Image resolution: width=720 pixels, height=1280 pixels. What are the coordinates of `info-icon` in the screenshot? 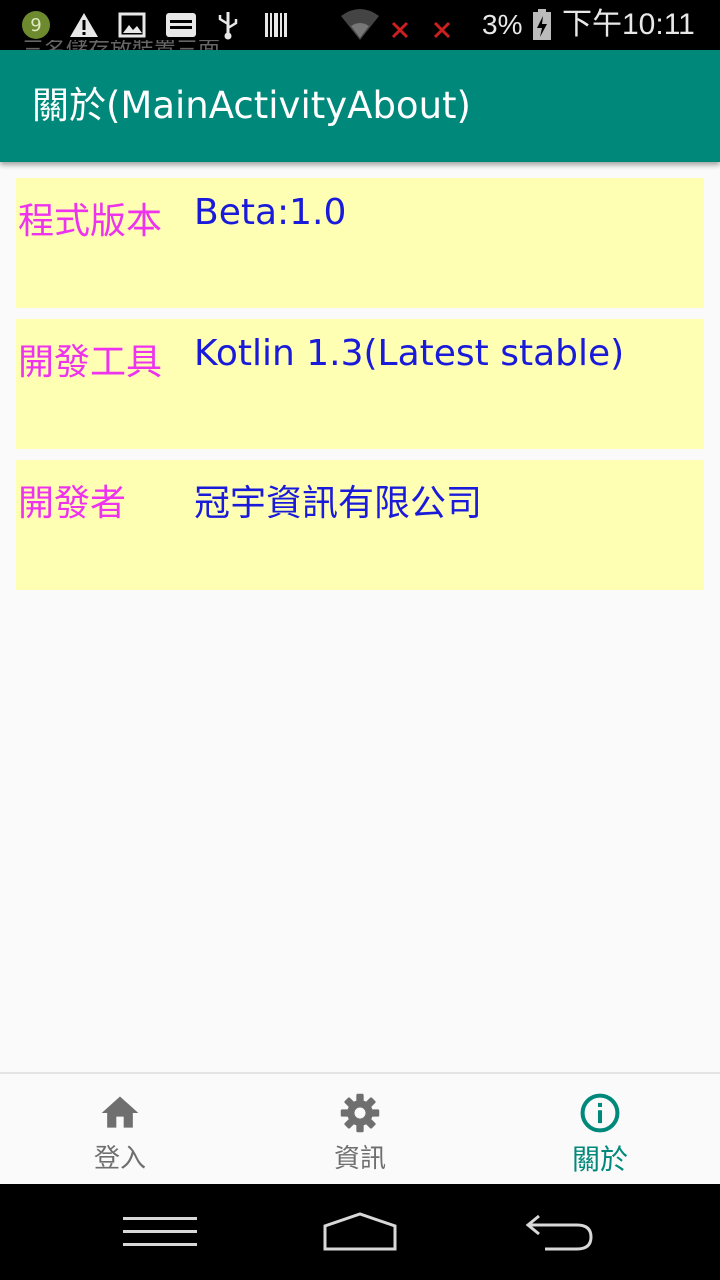 It's located at (600, 1113).